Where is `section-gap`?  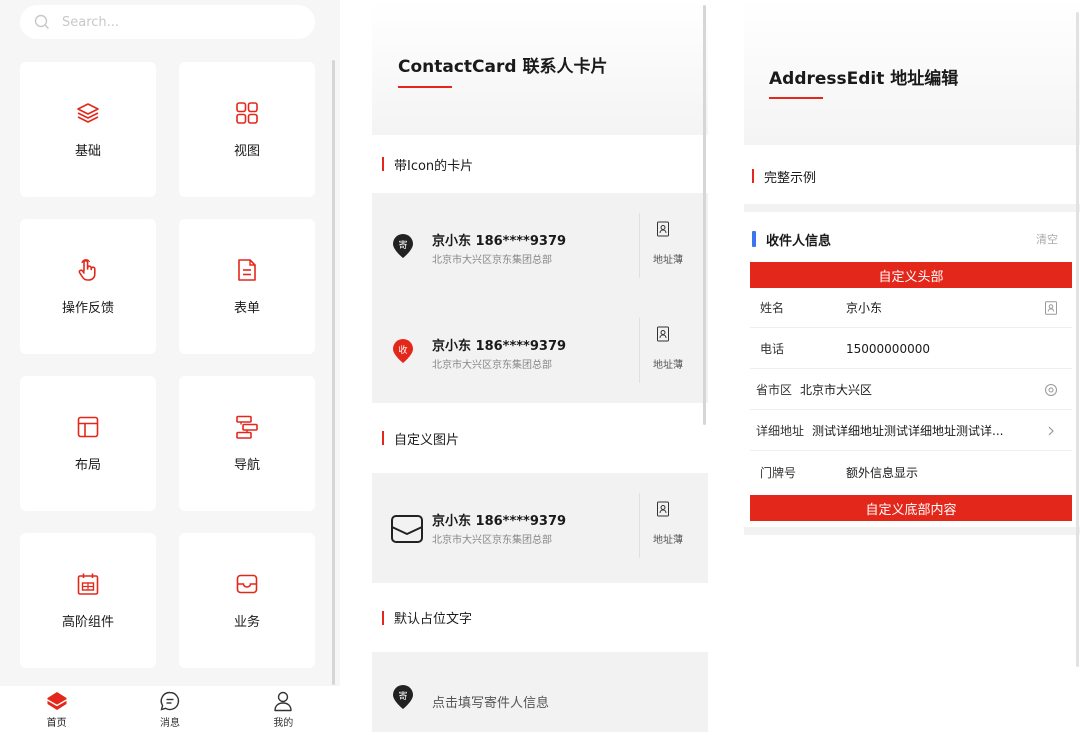
section-gap is located at coordinates (912, 208).